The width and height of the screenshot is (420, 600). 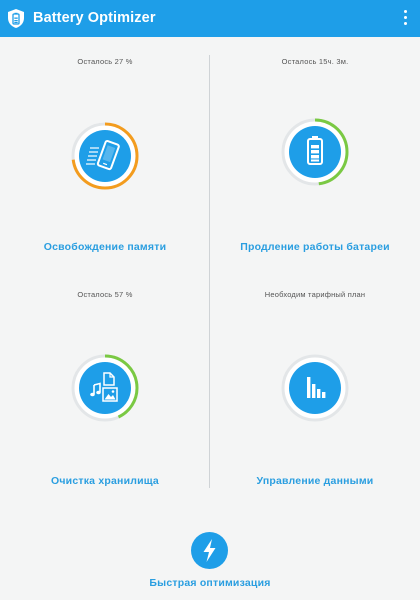 I want to click on data-management-label: Управление данными, so click(x=315, y=481).